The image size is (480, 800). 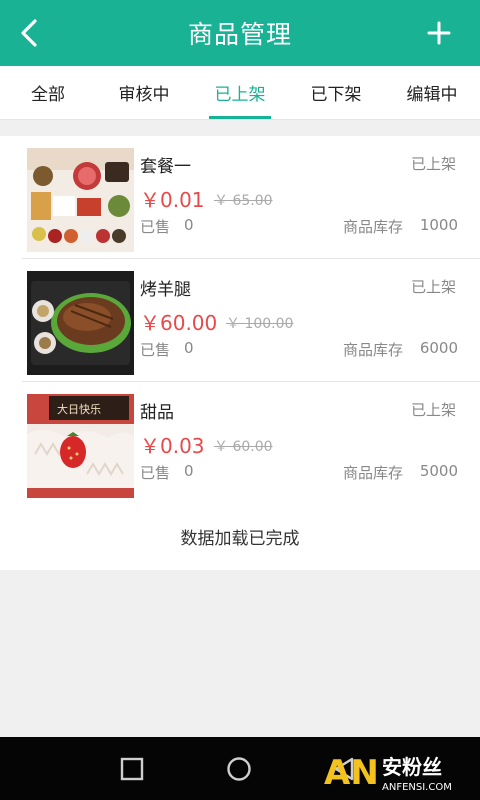 What do you see at coordinates (179, 323) in the screenshot?
I see `product-price: ￥60.00` at bounding box center [179, 323].